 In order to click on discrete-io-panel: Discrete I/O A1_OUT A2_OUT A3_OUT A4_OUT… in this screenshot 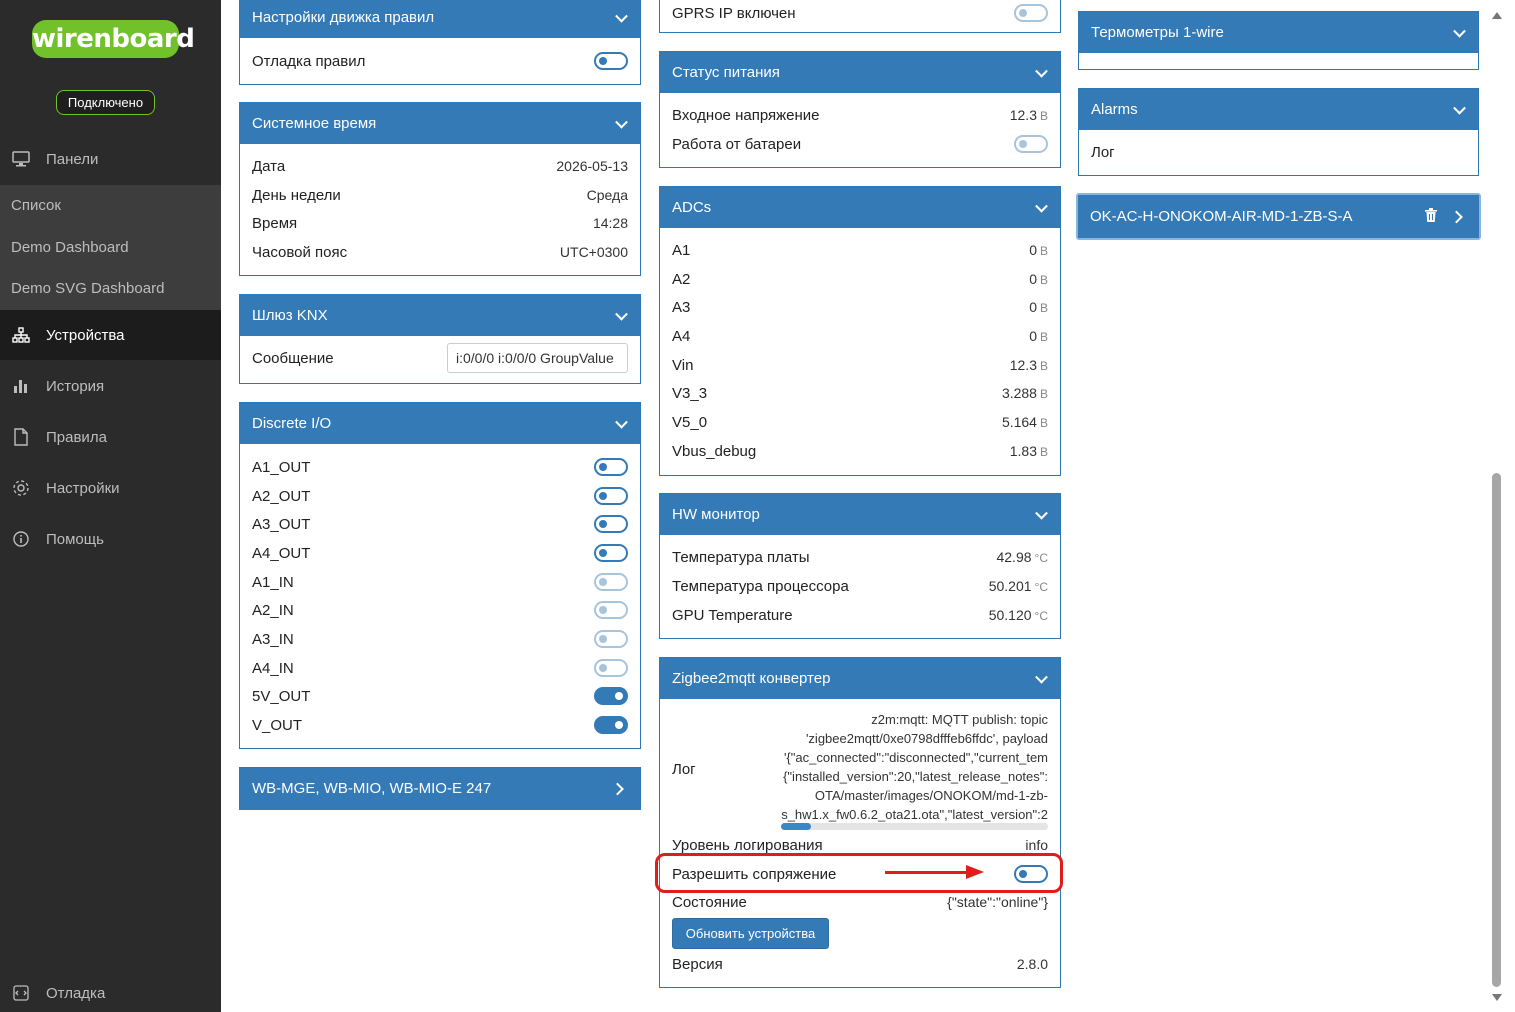, I will do `click(440, 575)`.